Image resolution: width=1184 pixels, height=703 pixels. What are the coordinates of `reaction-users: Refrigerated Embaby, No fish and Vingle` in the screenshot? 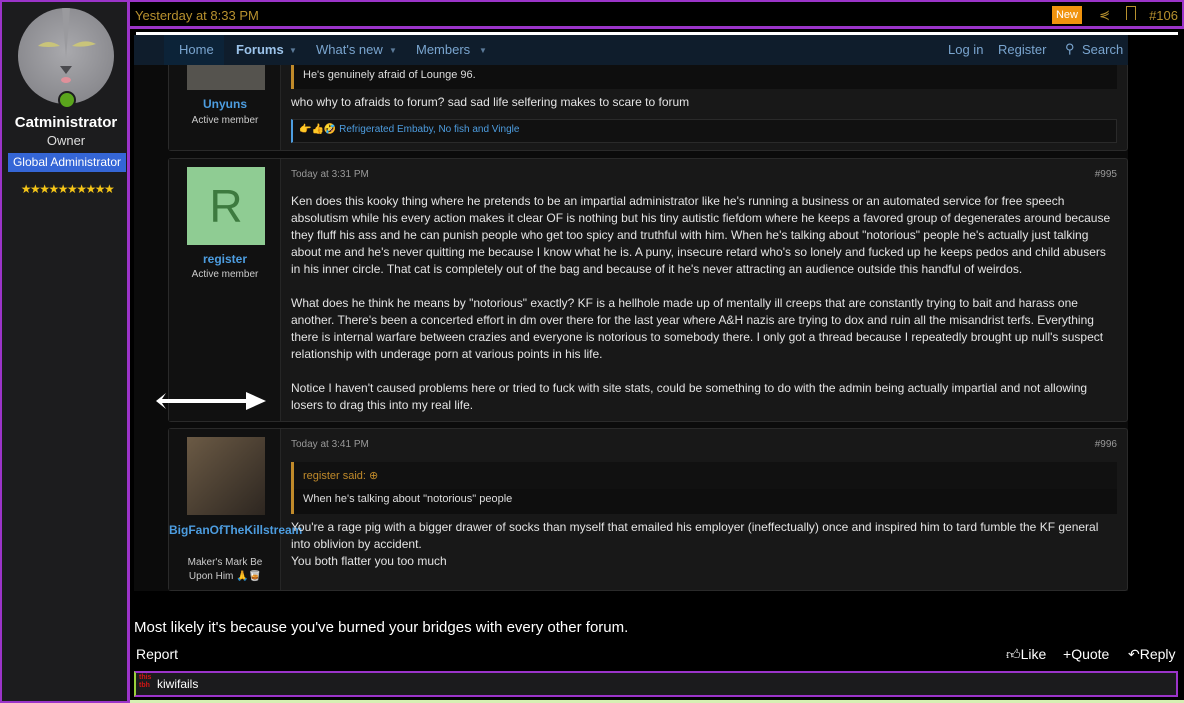 It's located at (429, 129).